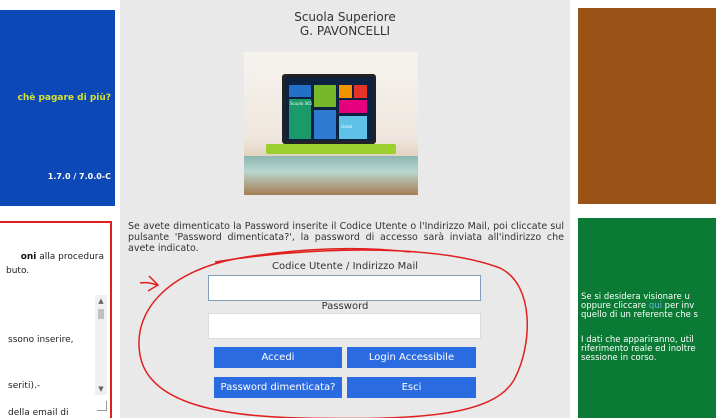 This screenshot has width=716, height=418. Describe the element at coordinates (70, 257) in the screenshot. I see `left-text-rest: alla procedura` at that location.